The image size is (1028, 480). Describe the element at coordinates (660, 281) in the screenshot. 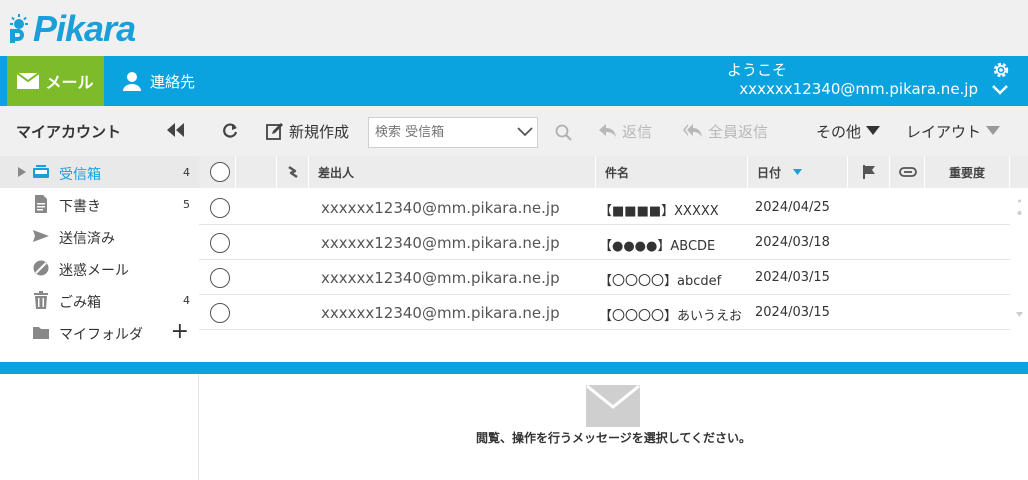

I see `message-subject: 【〇〇〇〇】abcdef` at that location.